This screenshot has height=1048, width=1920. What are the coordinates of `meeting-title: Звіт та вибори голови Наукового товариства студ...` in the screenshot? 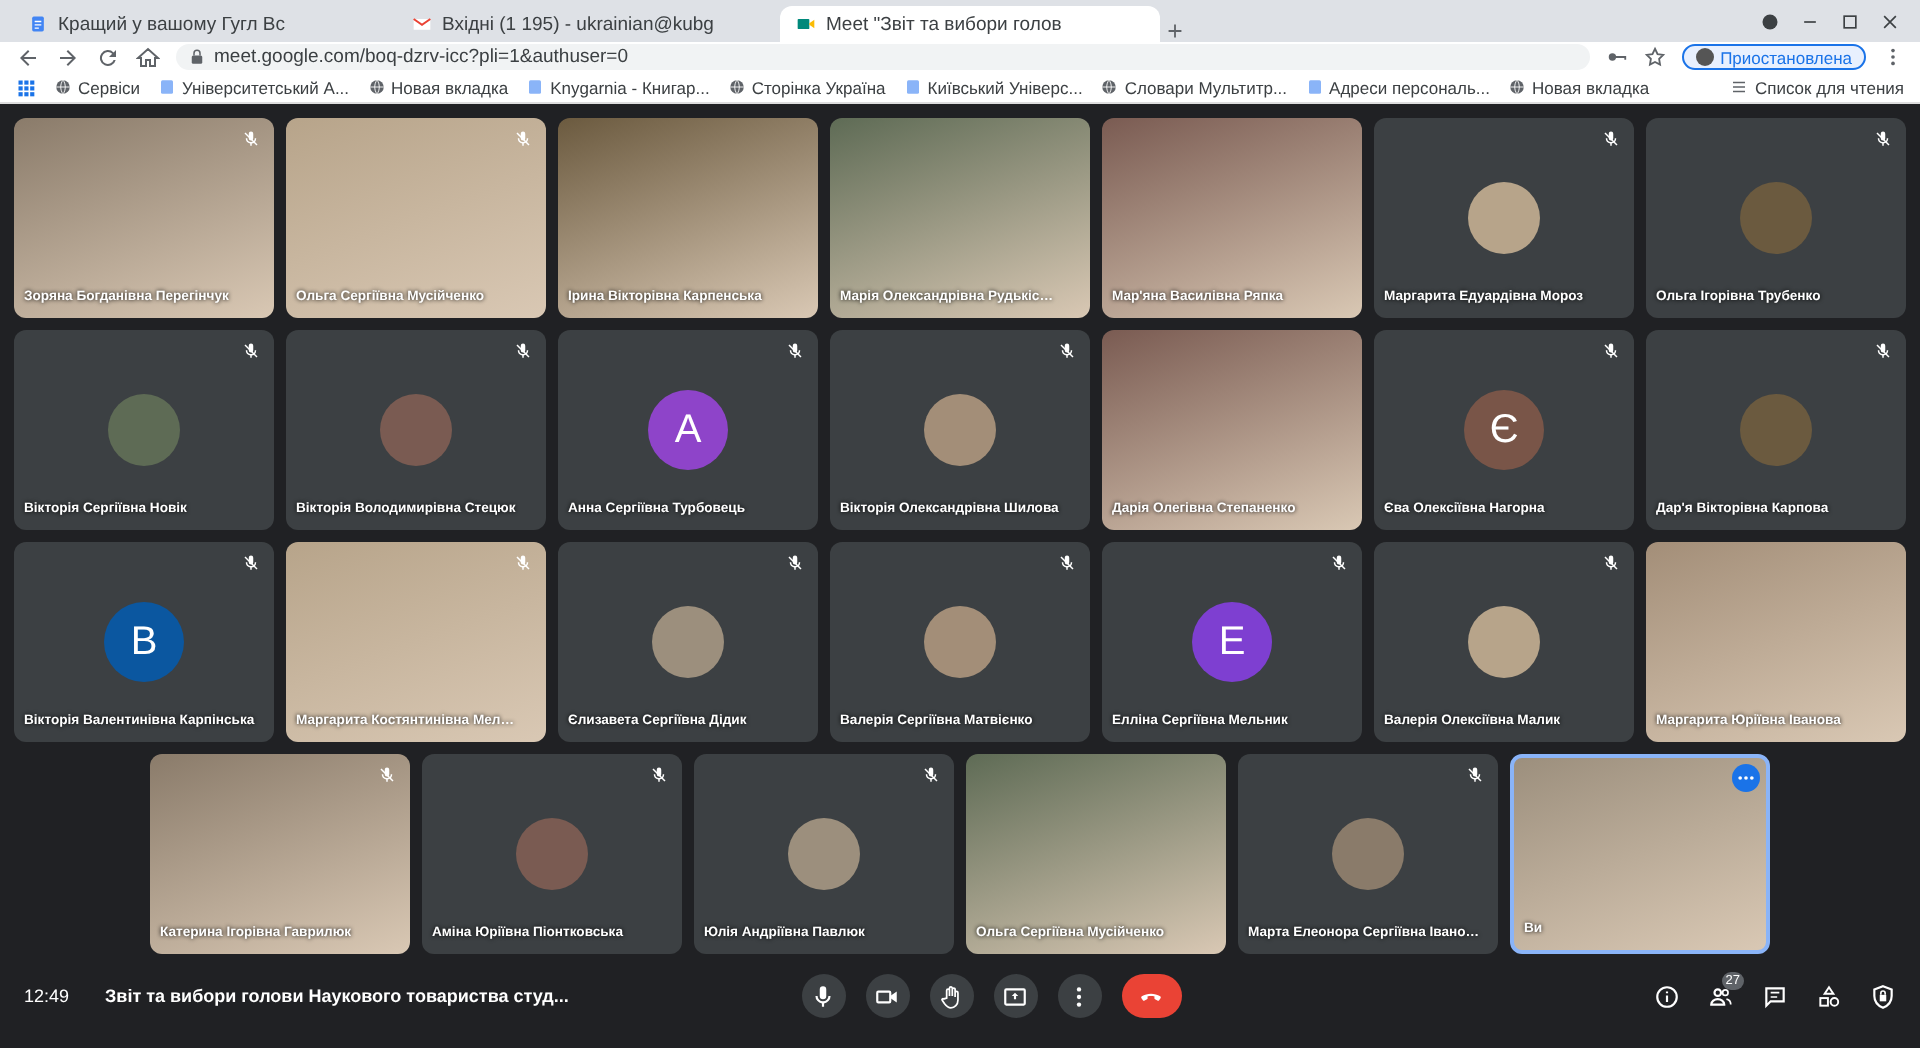 It's located at (338, 996).